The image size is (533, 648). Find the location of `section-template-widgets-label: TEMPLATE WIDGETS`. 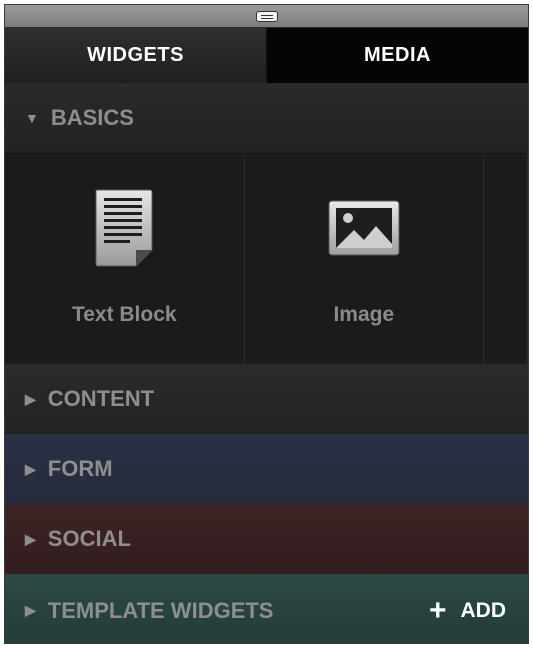

section-template-widgets-label: TEMPLATE WIDGETS is located at coordinates (160, 610).